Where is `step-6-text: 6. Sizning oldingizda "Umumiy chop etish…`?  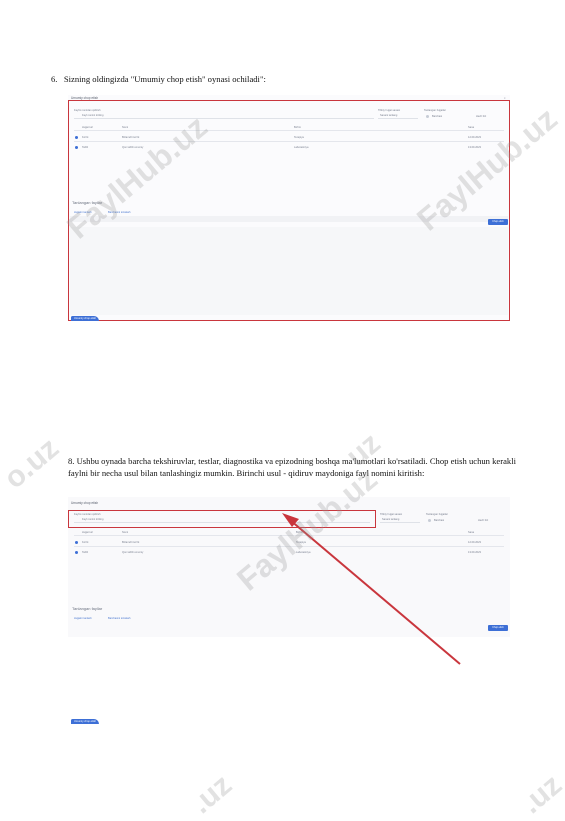 step-6-text: 6. Sizning oldingizda "Umumiy chop etish… is located at coordinates (158, 79).